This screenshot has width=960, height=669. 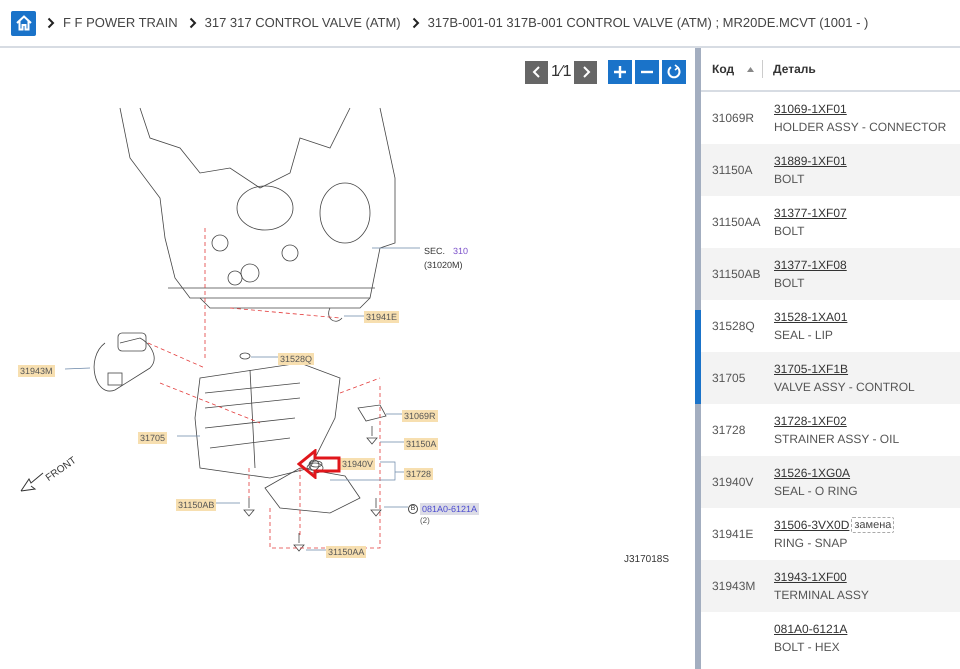 I want to click on part-description: BOLT - HEX, so click(x=807, y=647).